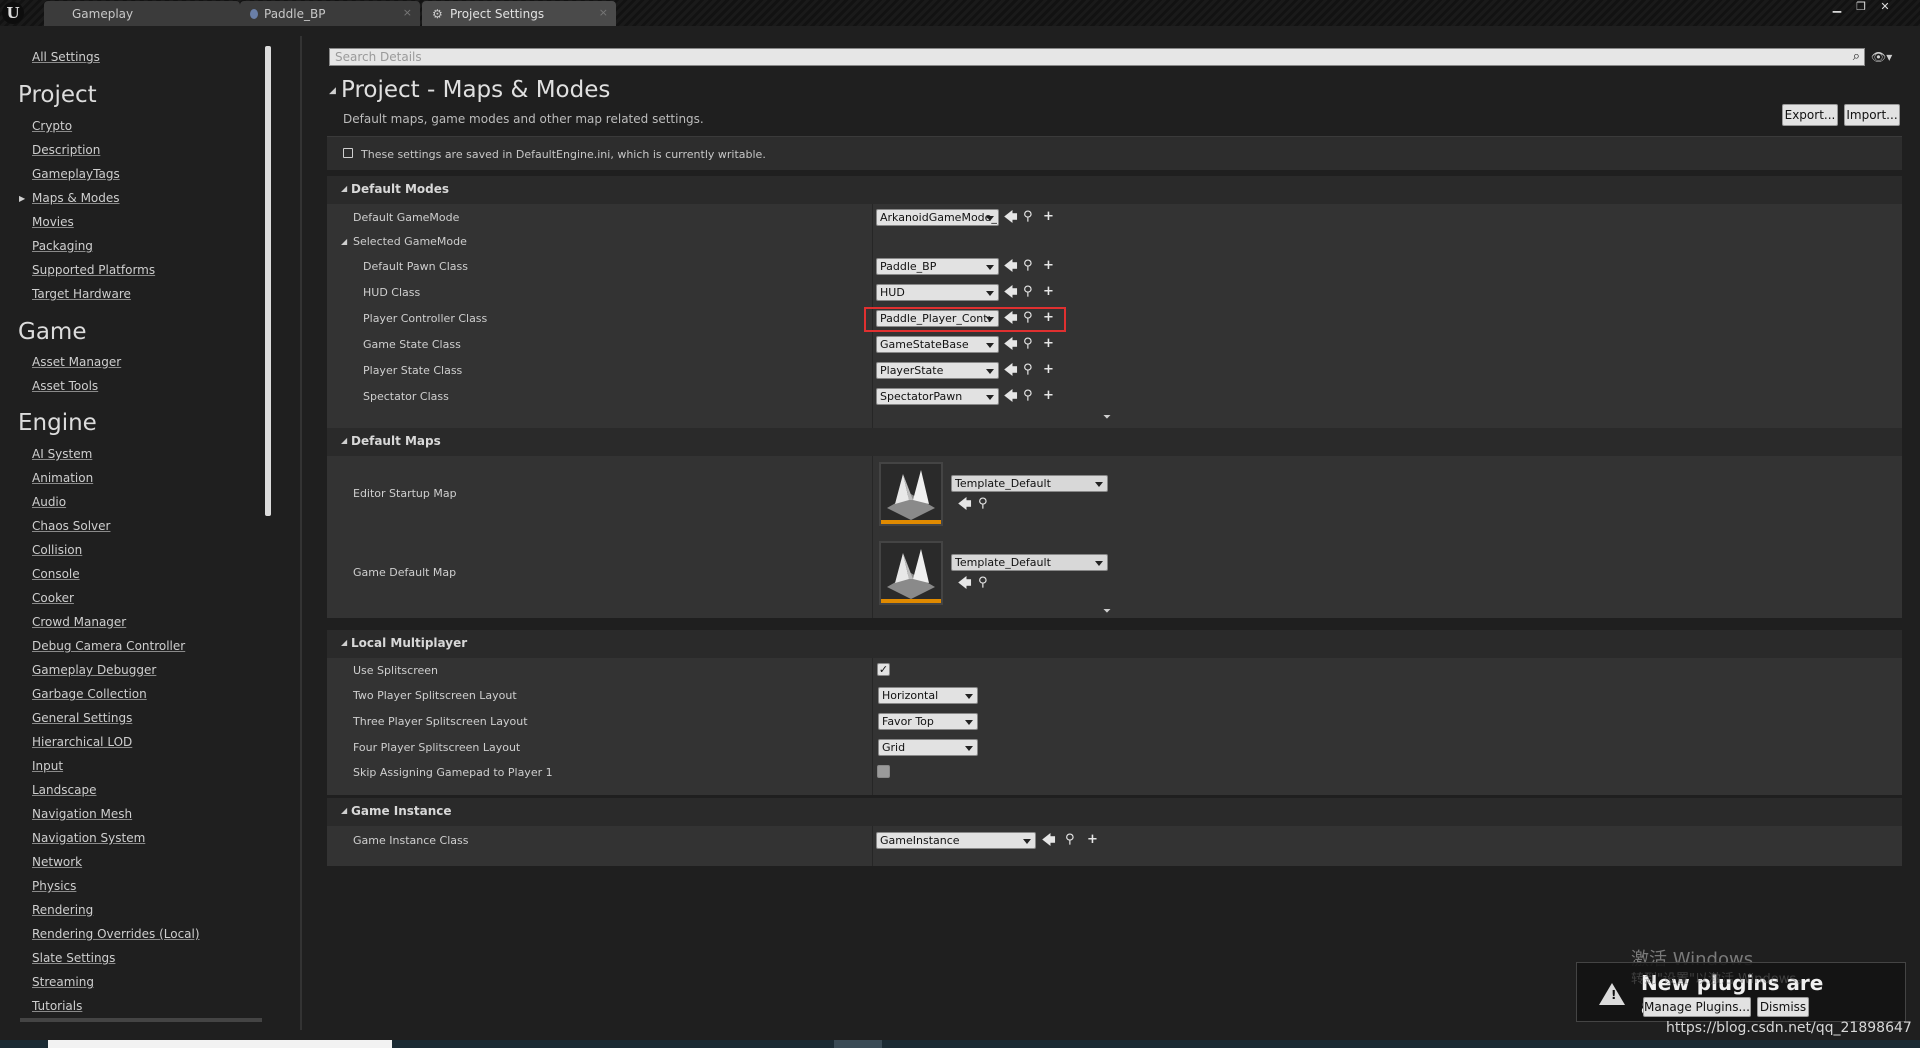 The width and height of the screenshot is (1920, 1048). Describe the element at coordinates (82, 814) in the screenshot. I see `sidebar-item-navigation-mesh: Navigation Mesh` at that location.